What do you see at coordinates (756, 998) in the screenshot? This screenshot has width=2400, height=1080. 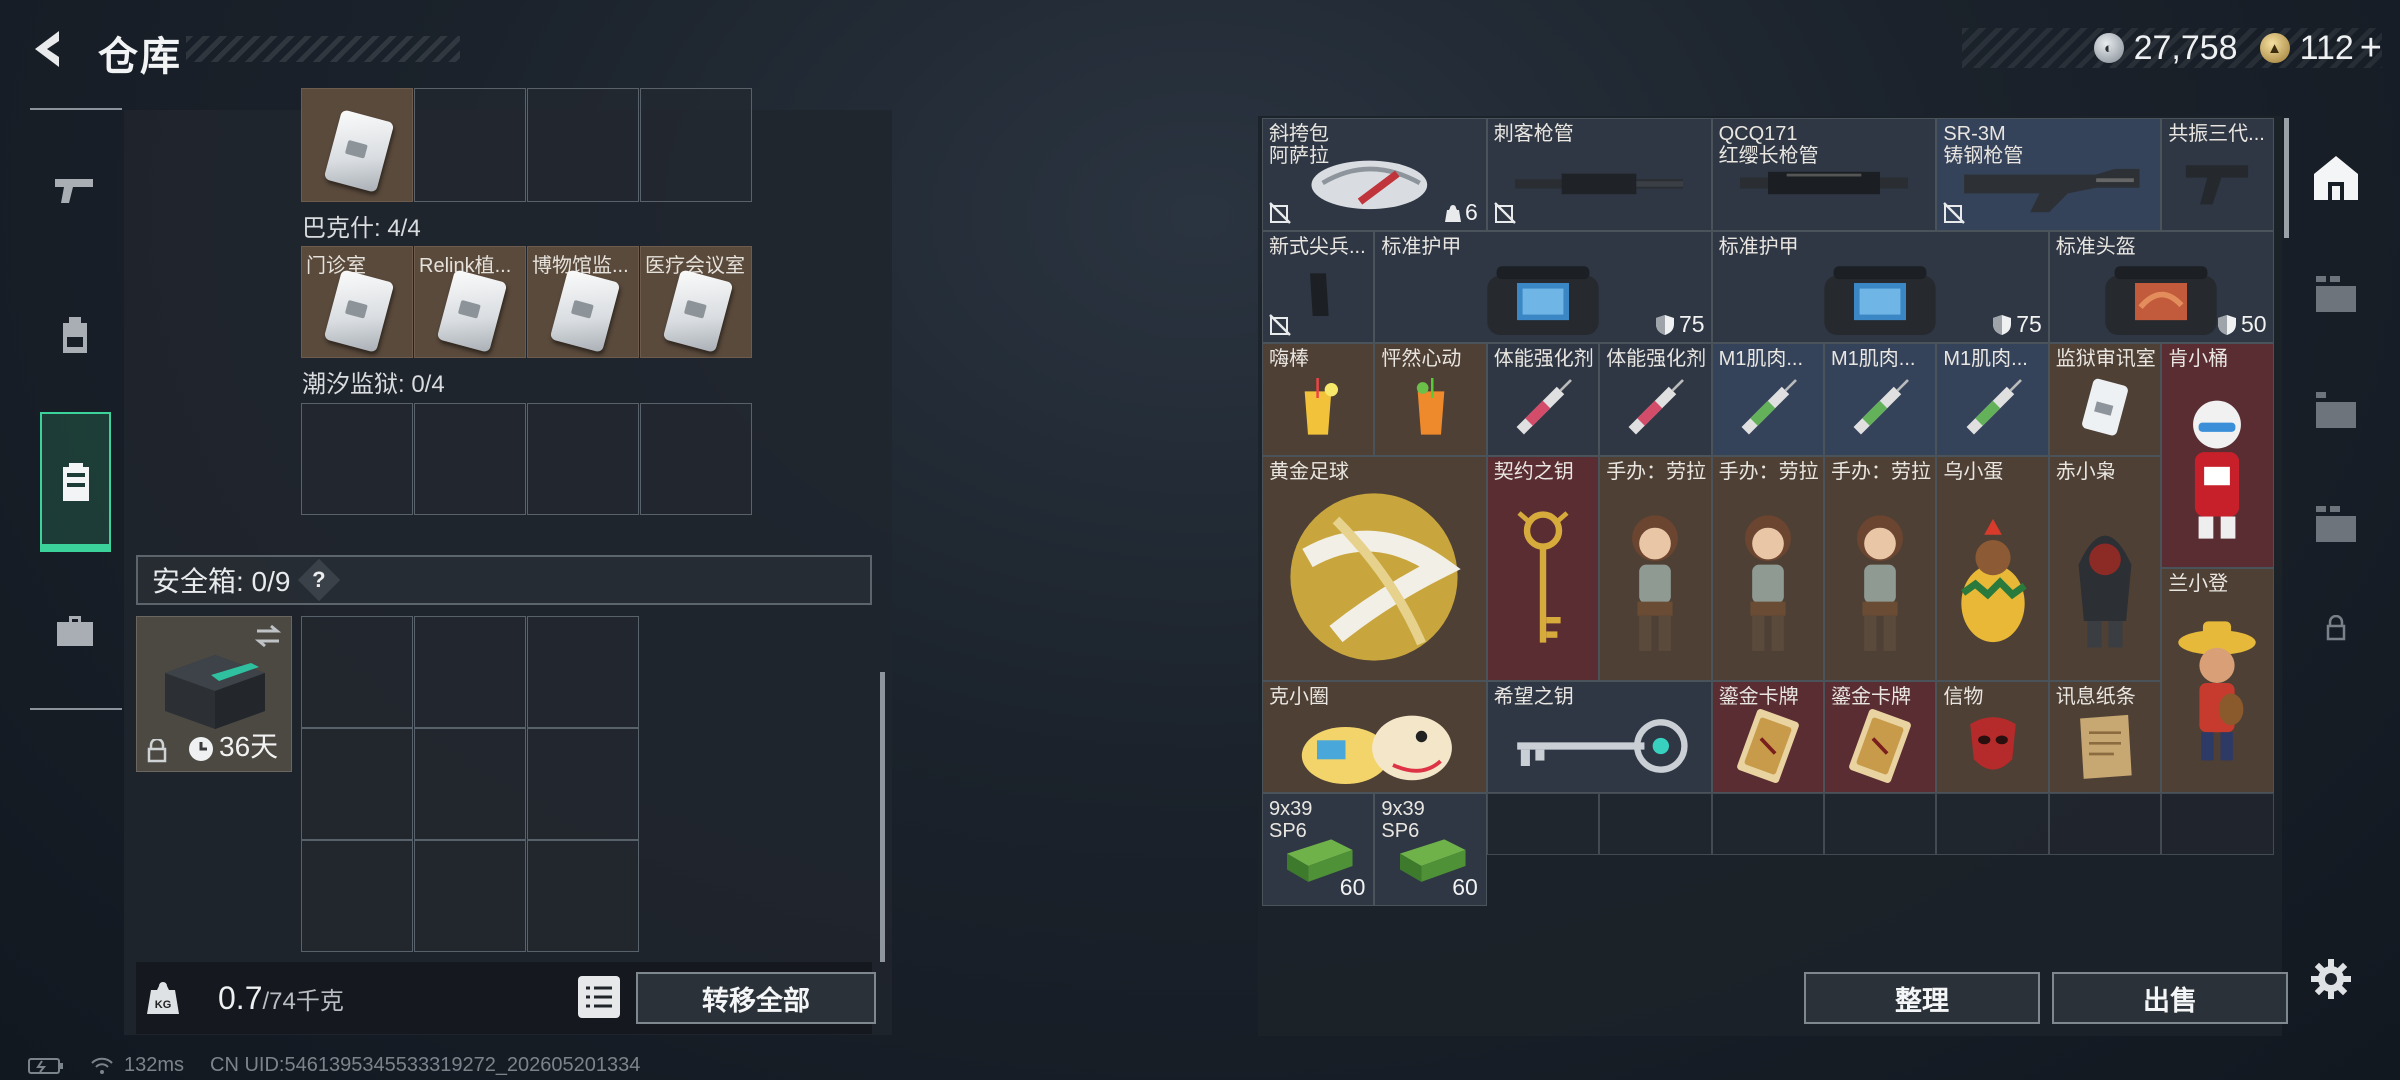 I see `transfer-all-button: 转移全部` at bounding box center [756, 998].